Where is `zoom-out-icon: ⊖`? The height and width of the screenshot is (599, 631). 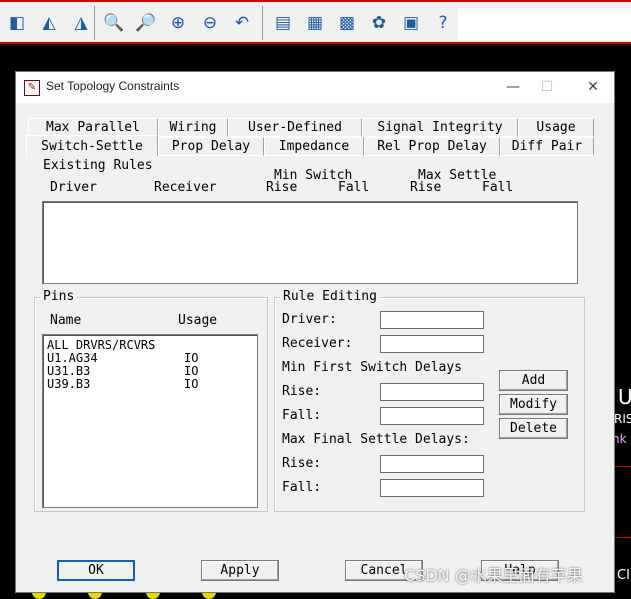
zoom-out-icon: ⊖ is located at coordinates (210, 23).